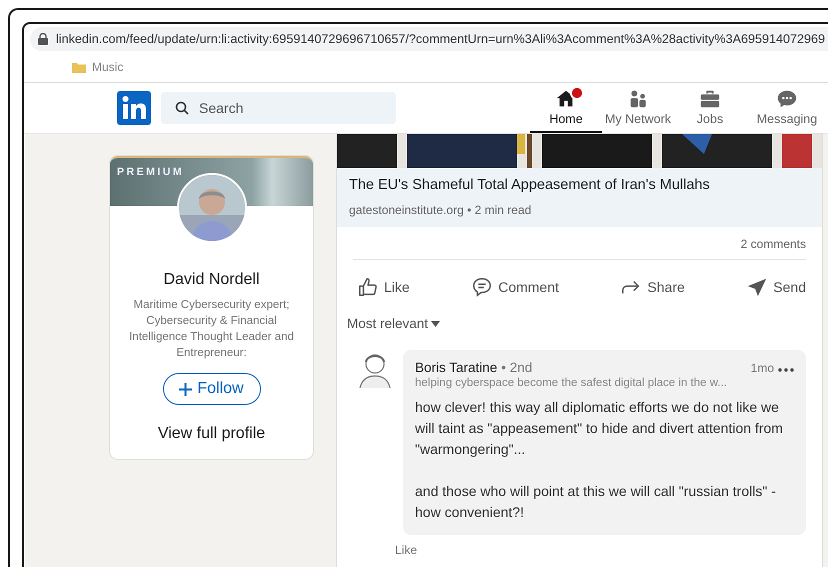 Image resolution: width=828 pixels, height=567 pixels. Describe the element at coordinates (710, 99) in the screenshot. I see `briefcase-icon` at that location.